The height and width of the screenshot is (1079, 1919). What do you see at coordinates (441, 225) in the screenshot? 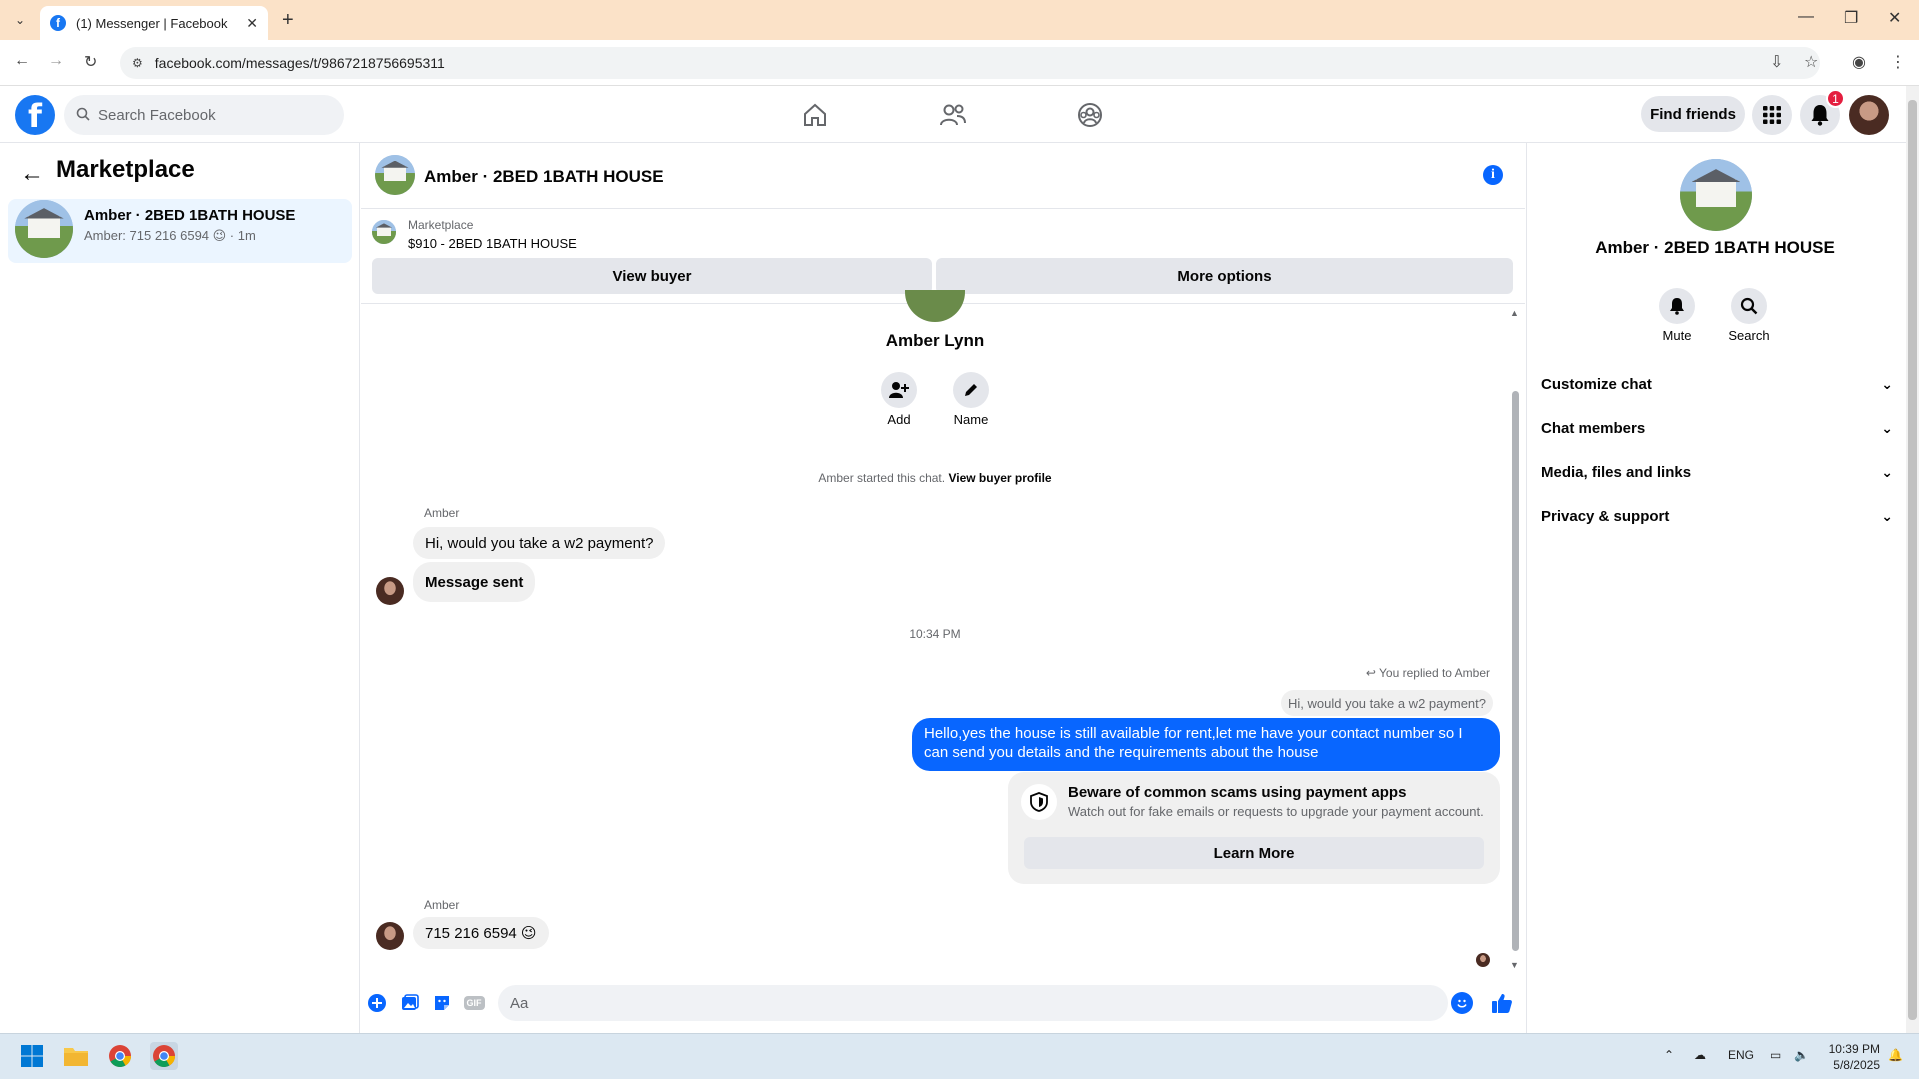
I see `marketplace-label: Marketplace` at bounding box center [441, 225].